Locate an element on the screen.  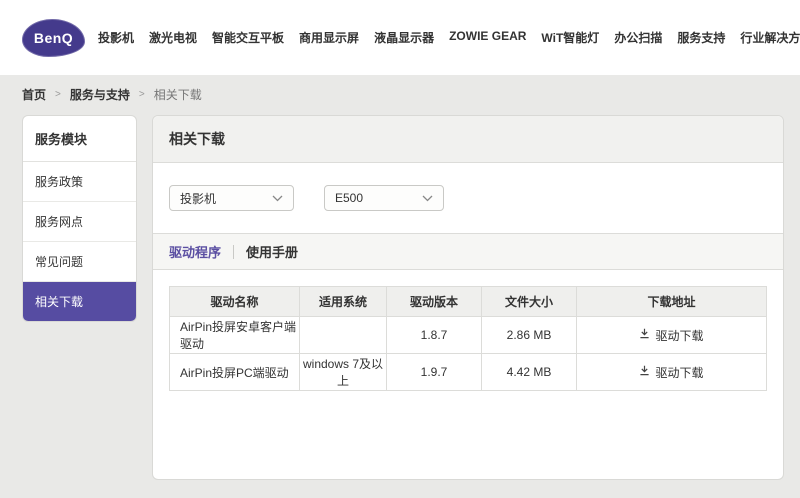
tab-bar: 驱动程序 使用手册 is located at coordinates (468, 251).